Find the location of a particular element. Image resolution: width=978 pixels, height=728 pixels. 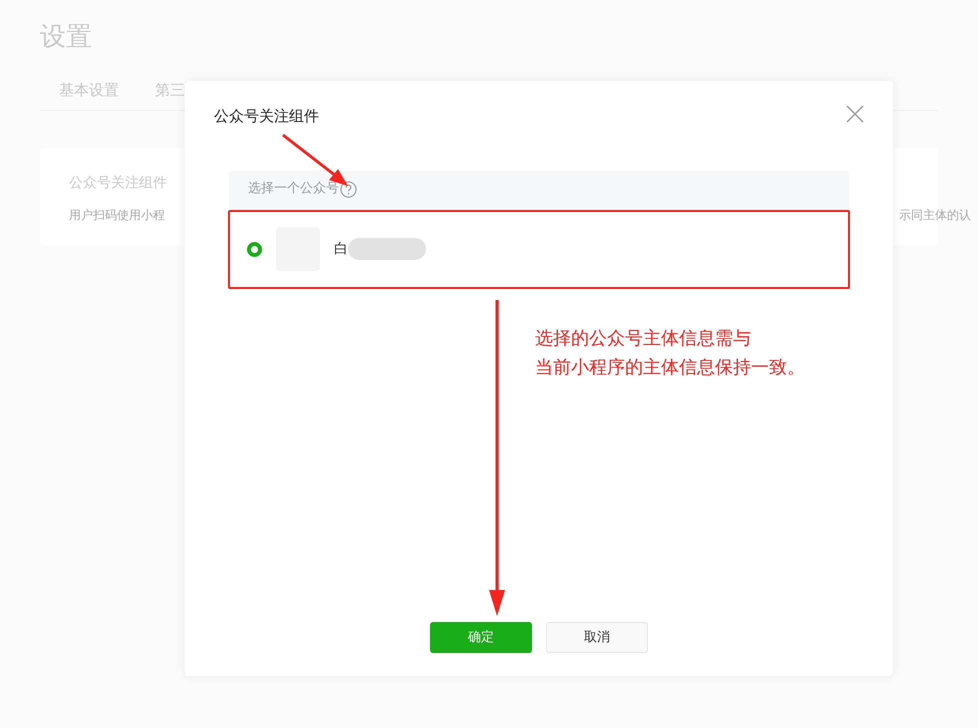

section-label: 选择一个公众号 is located at coordinates (293, 189).